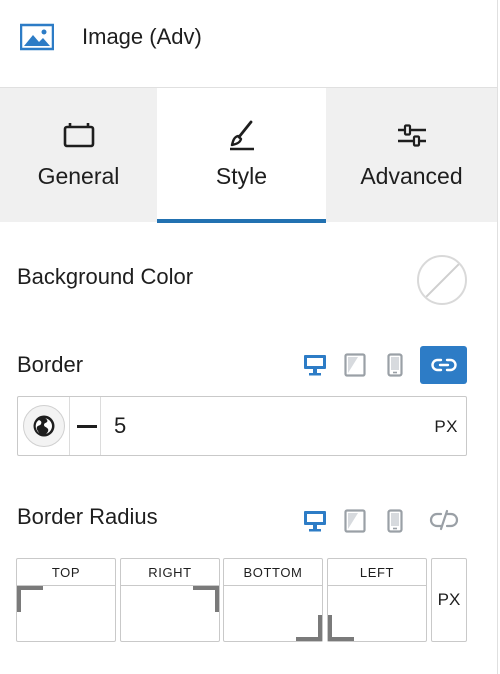 This screenshot has width=500, height=674. What do you see at coordinates (120, 426) in the screenshot?
I see `border-width-input: 5` at bounding box center [120, 426].